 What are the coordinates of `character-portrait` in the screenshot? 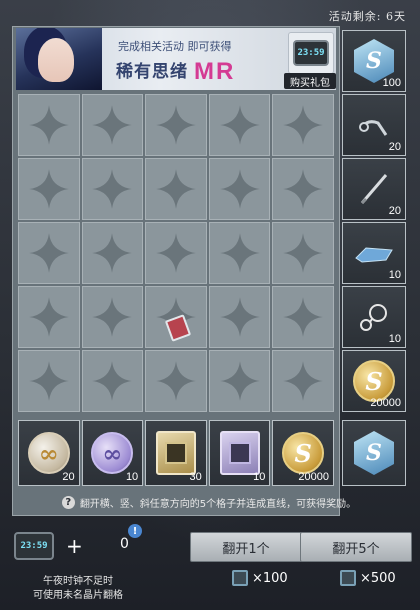 It's located at (59, 59).